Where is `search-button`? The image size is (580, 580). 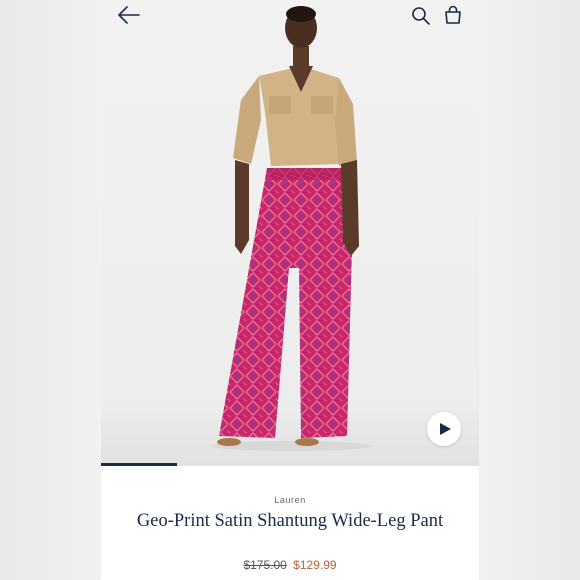 search-button is located at coordinates (421, 16).